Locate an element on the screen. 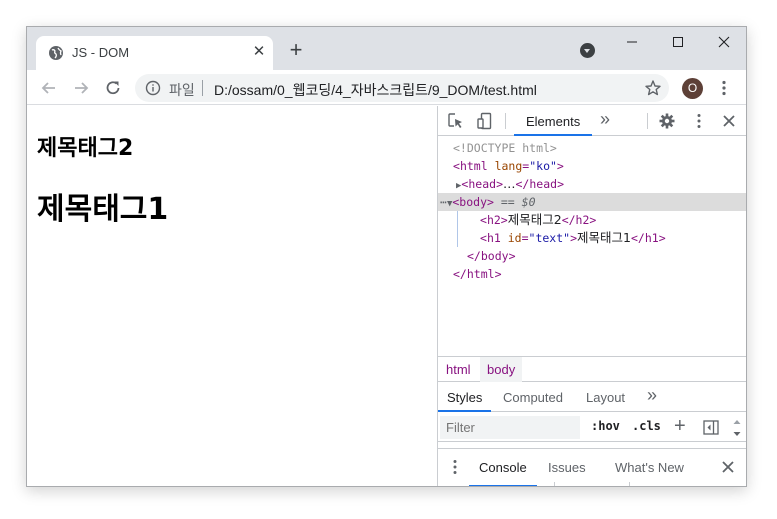 The height and width of the screenshot is (519, 777). more-style-tabs-icon: » is located at coordinates (652, 395).